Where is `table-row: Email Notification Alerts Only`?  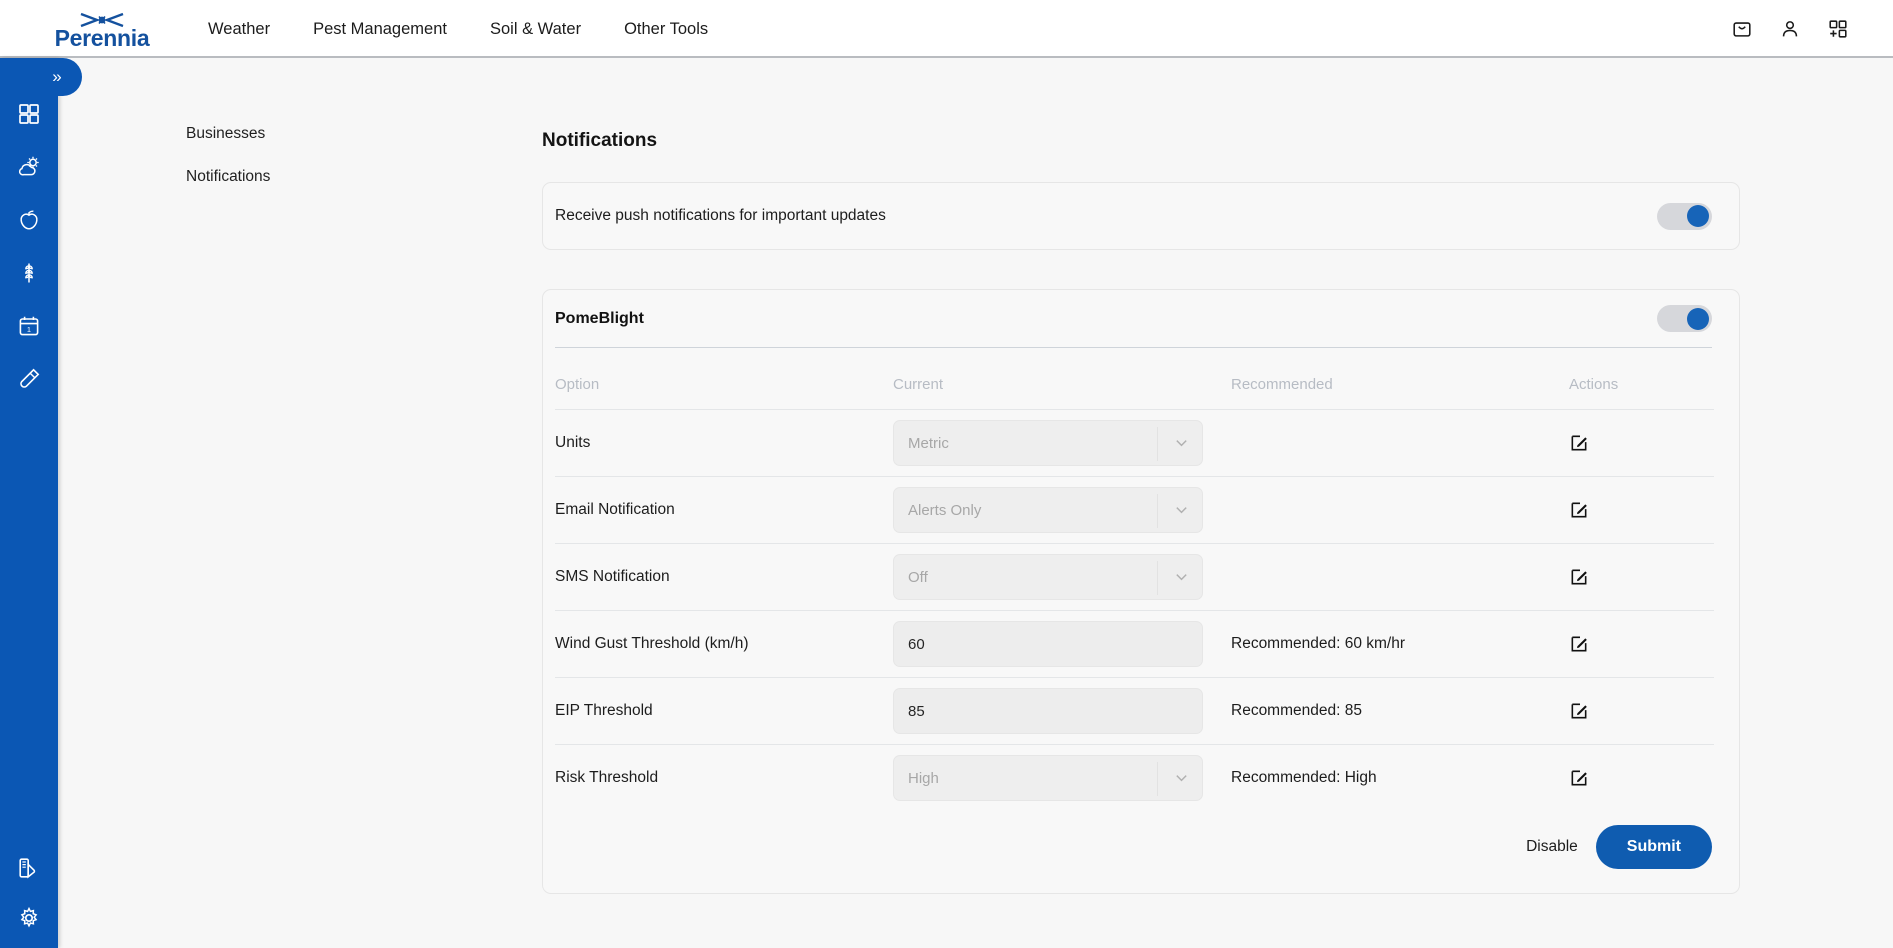 table-row: Email Notification Alerts Only is located at coordinates (1134, 510).